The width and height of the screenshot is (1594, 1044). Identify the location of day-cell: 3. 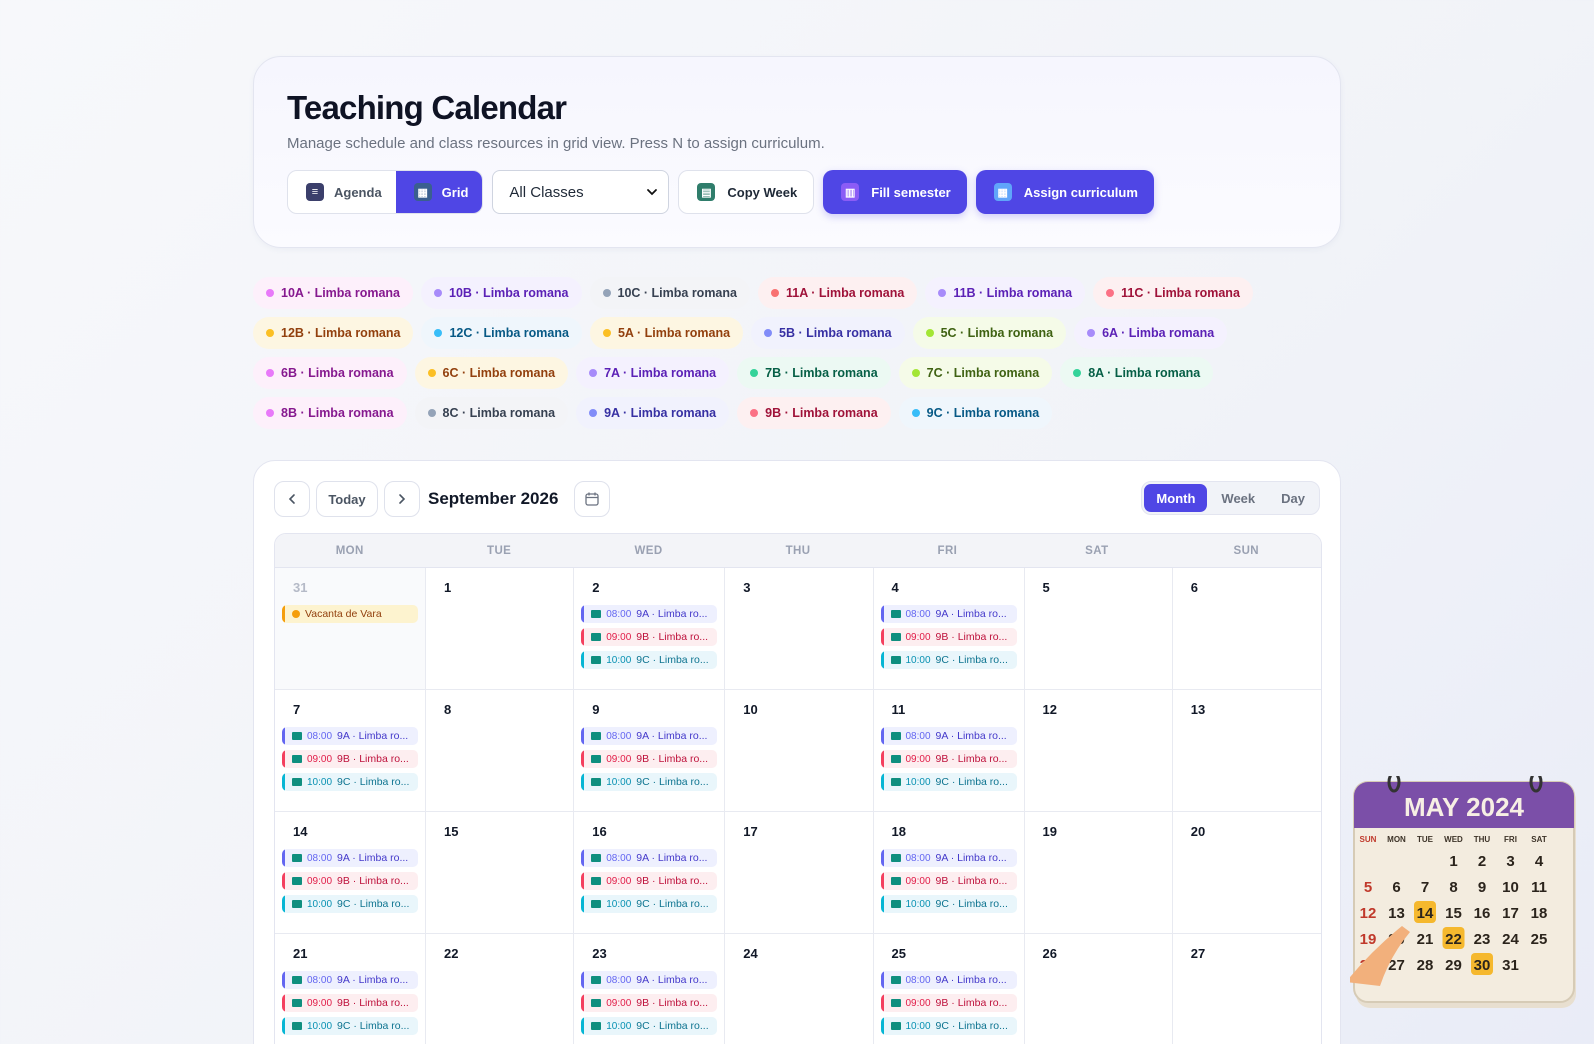
(799, 628).